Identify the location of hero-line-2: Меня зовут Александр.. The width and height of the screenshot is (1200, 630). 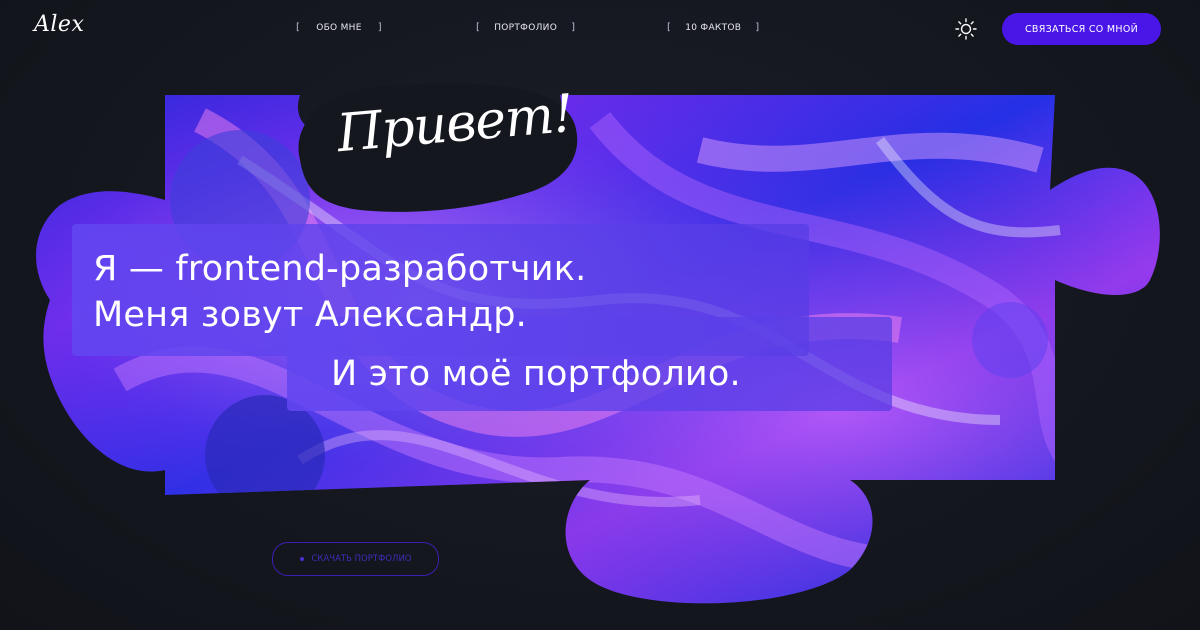
(310, 315).